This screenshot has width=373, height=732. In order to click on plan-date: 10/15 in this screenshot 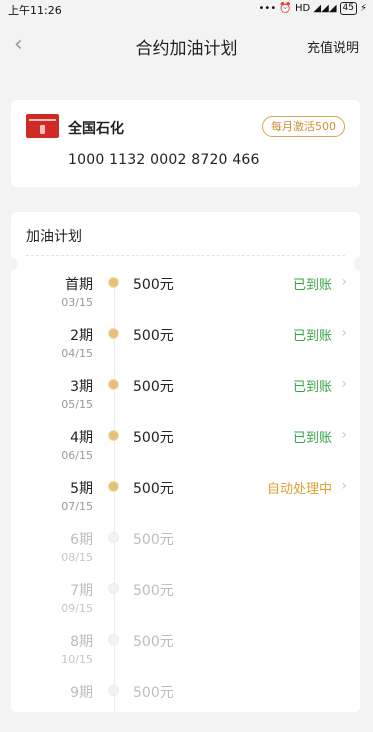, I will do `click(77, 659)`.